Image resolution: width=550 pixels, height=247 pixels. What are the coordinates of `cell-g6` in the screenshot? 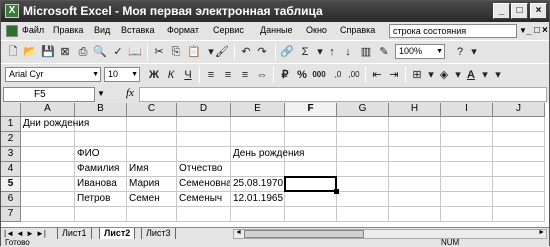 It's located at (363, 199).